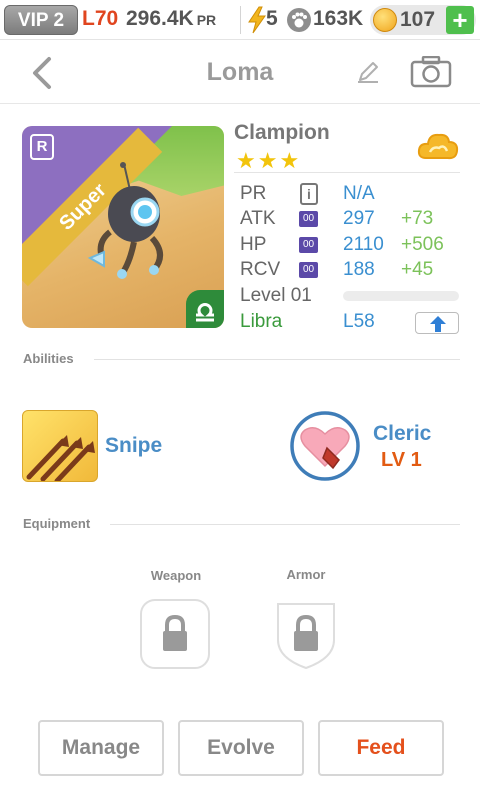 This screenshot has width=480, height=800. I want to click on equipment-section-title: Equipment, so click(57, 523).